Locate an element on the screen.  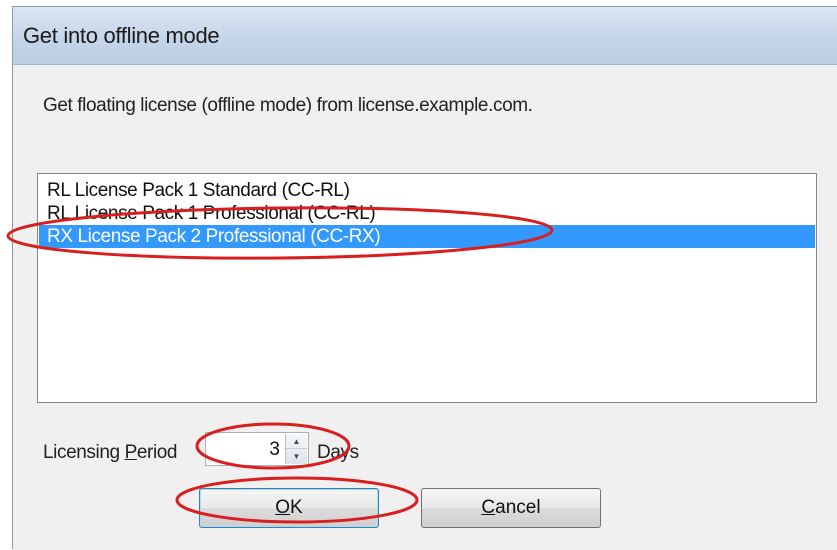
dialog-title: Get into offline mode is located at coordinates (121, 35).